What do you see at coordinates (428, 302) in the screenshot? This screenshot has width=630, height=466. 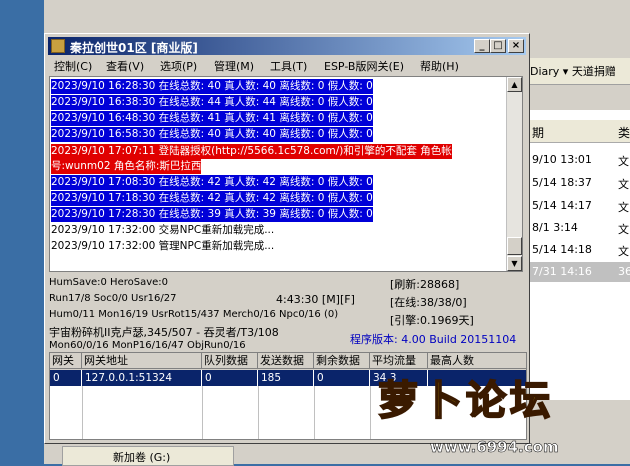 I see `online-count: [在线:38/38/0]` at bounding box center [428, 302].